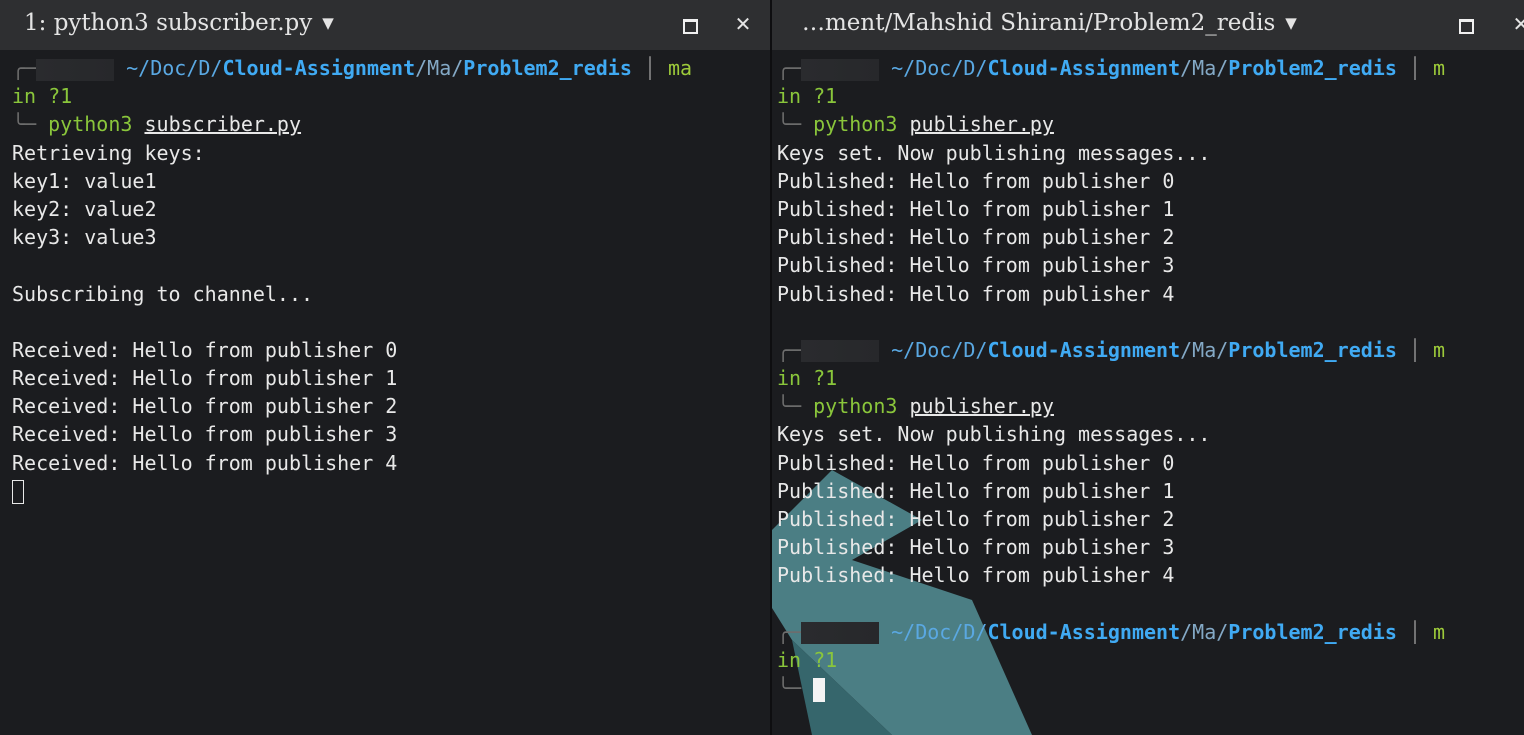 Image resolution: width=1524 pixels, height=735 pixels. What do you see at coordinates (84, 237) in the screenshot?
I see `output-line: key3: value3` at bounding box center [84, 237].